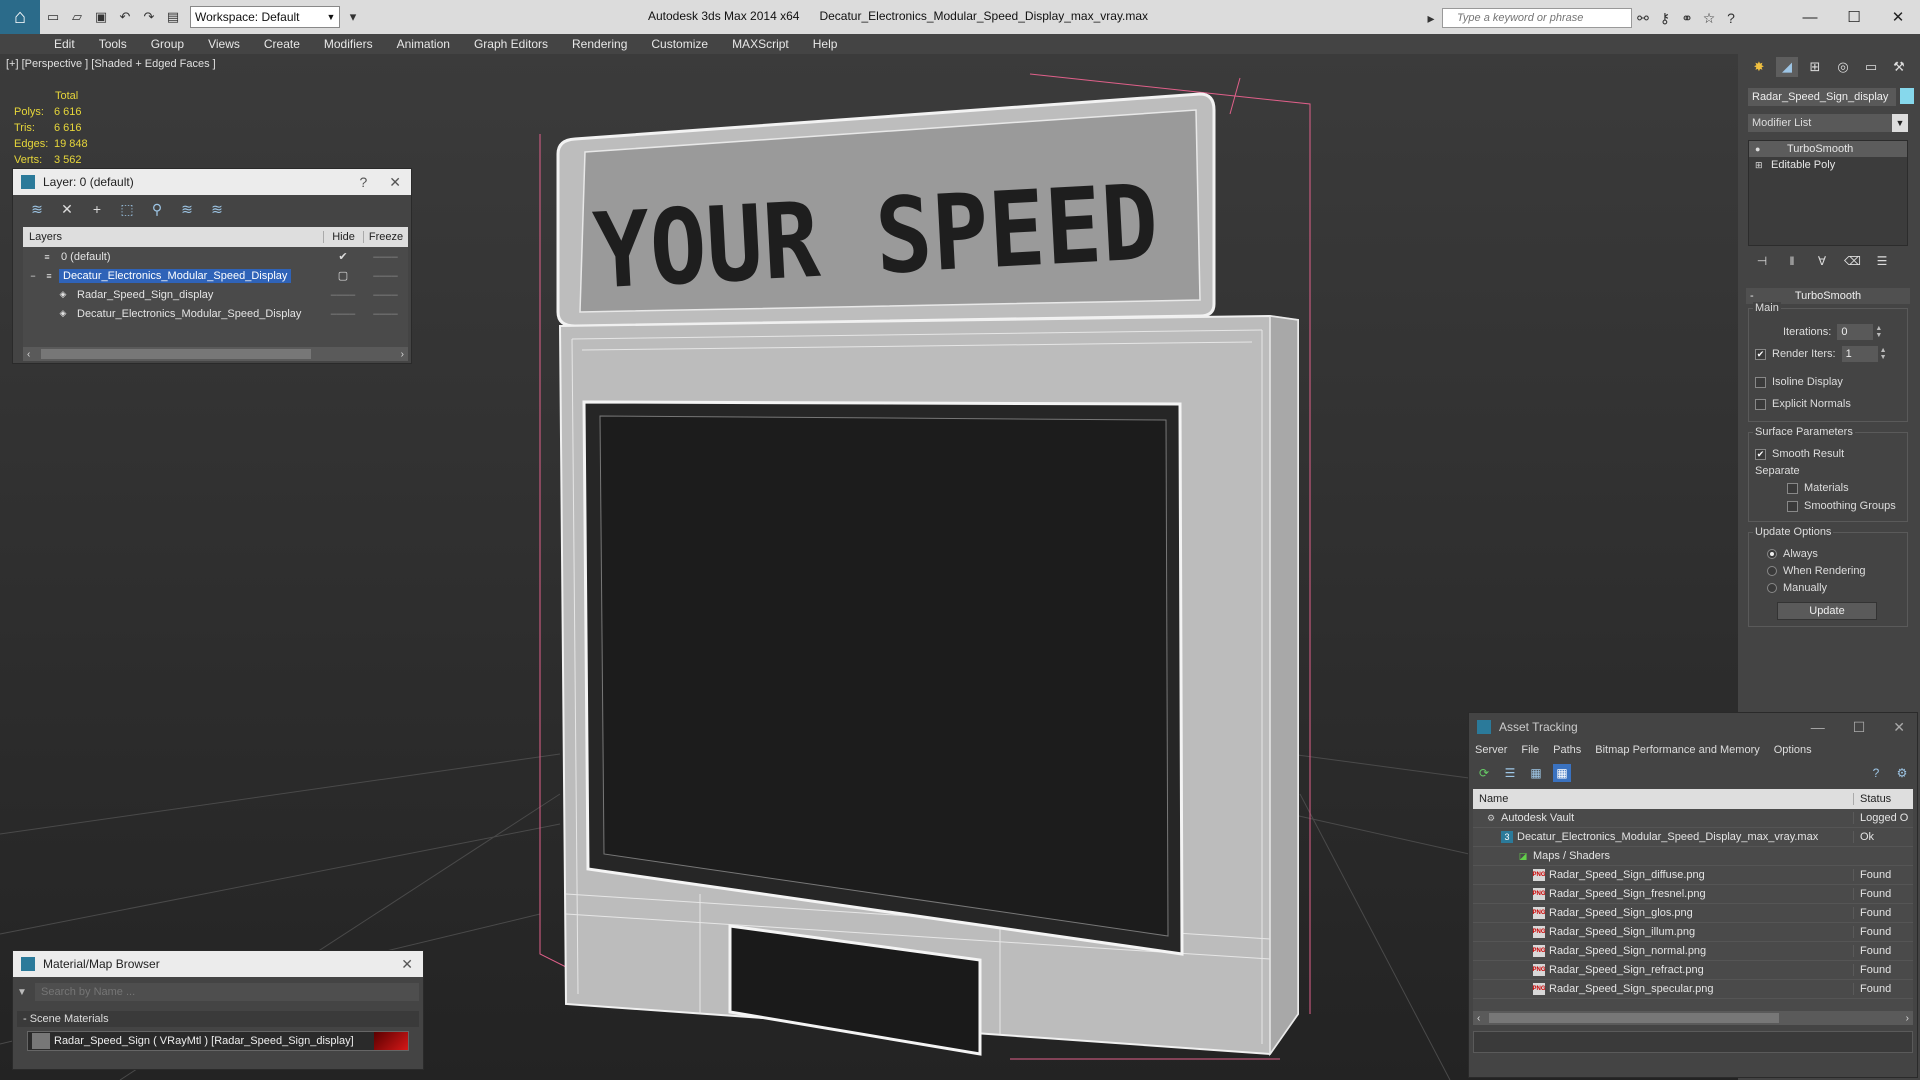 This screenshot has width=1920, height=1080. I want to click on menu-customize: Customize, so click(679, 44).